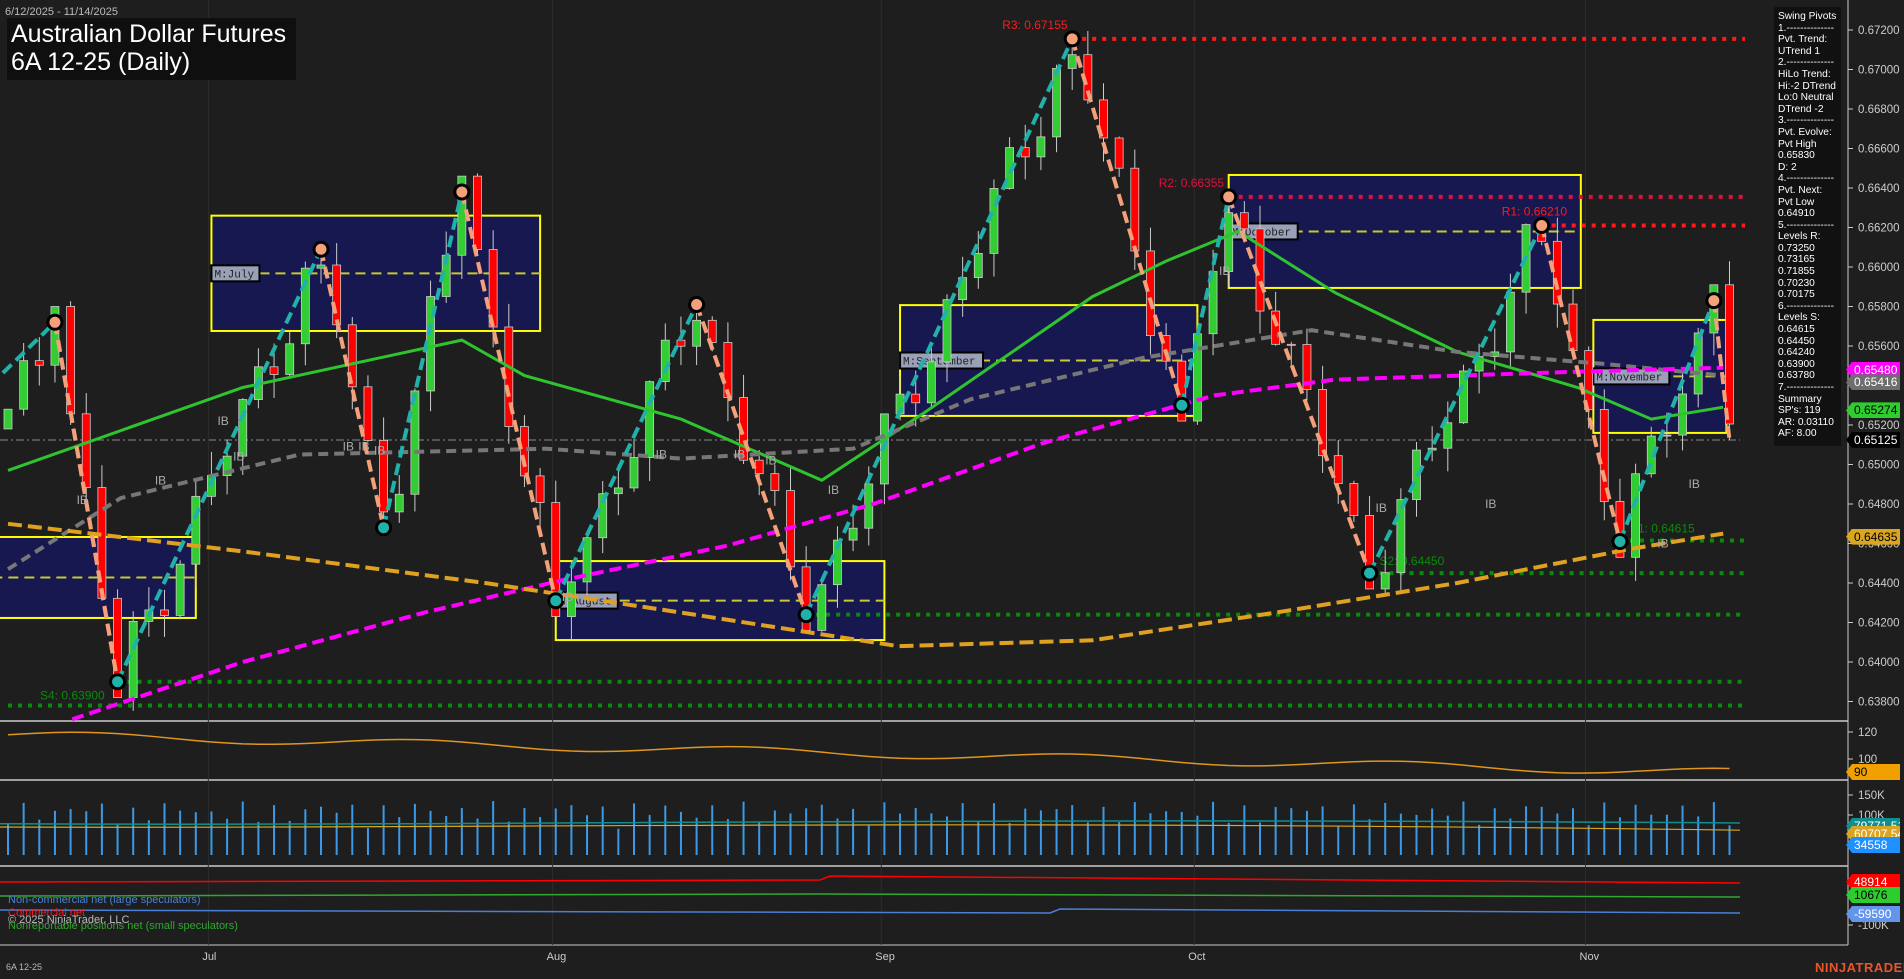 This screenshot has width=1904, height=979. What do you see at coordinates (149, 34) in the screenshot?
I see `title-instrument: Australian Dollar Futures` at bounding box center [149, 34].